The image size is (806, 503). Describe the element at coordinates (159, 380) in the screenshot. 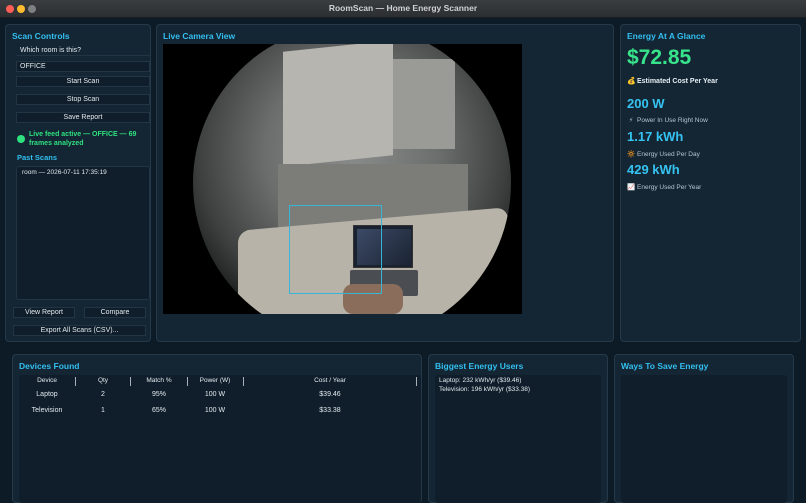

I see `column-header-match: Match %` at that location.